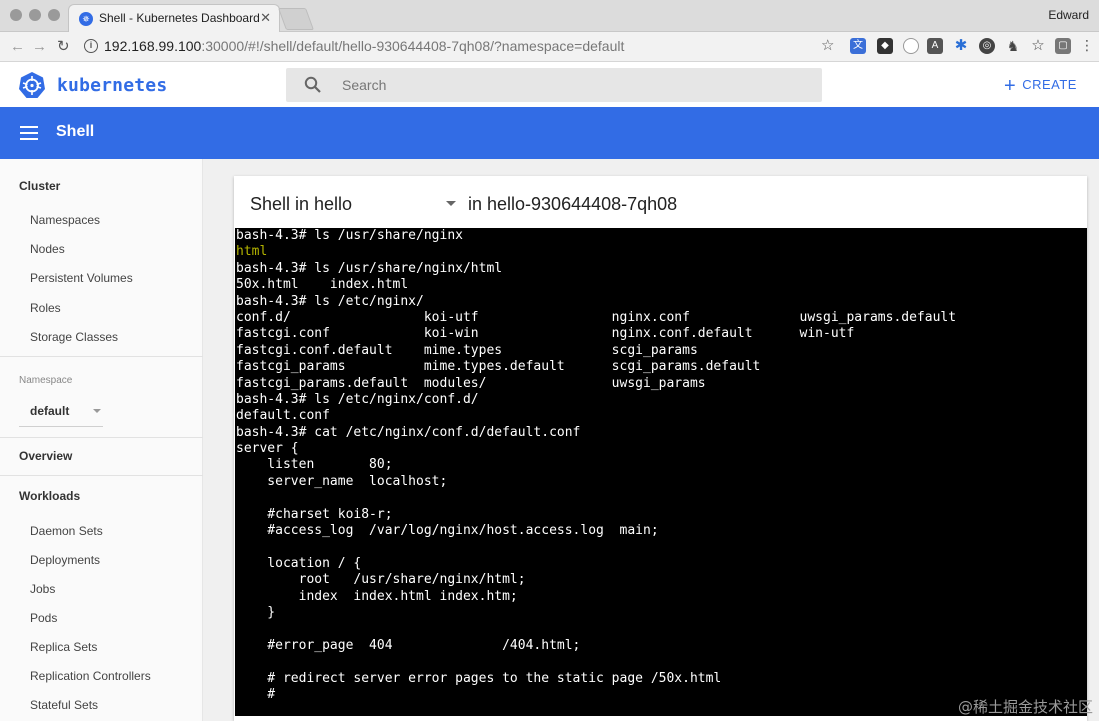 This screenshot has height=721, width=1099. What do you see at coordinates (32, 85) in the screenshot?
I see `kubernetes-logo-icon` at bounding box center [32, 85].